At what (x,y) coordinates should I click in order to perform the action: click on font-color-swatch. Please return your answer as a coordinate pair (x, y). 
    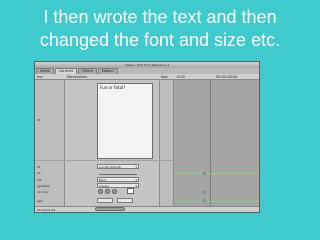
    Looking at the image, I should click on (130, 191).